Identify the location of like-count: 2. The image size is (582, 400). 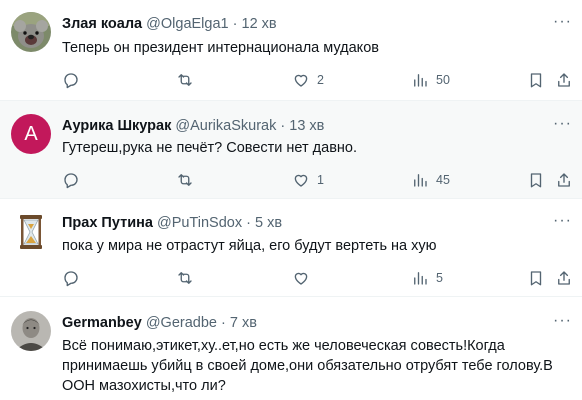
(320, 80).